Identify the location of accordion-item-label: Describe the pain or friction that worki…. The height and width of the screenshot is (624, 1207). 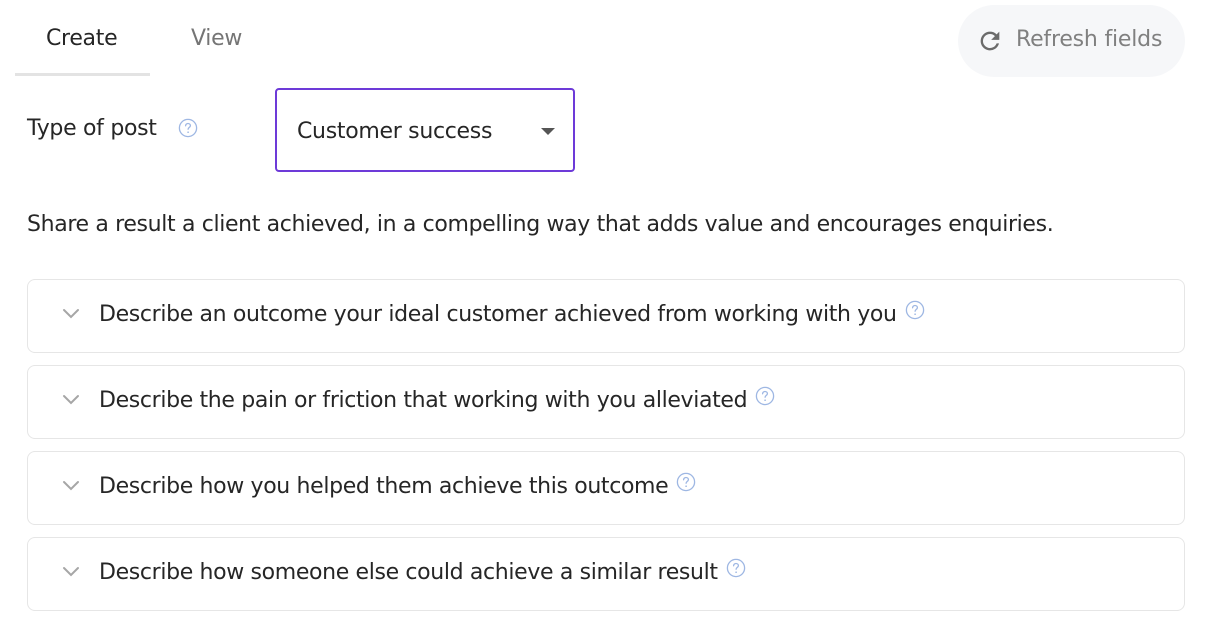
(437, 399).